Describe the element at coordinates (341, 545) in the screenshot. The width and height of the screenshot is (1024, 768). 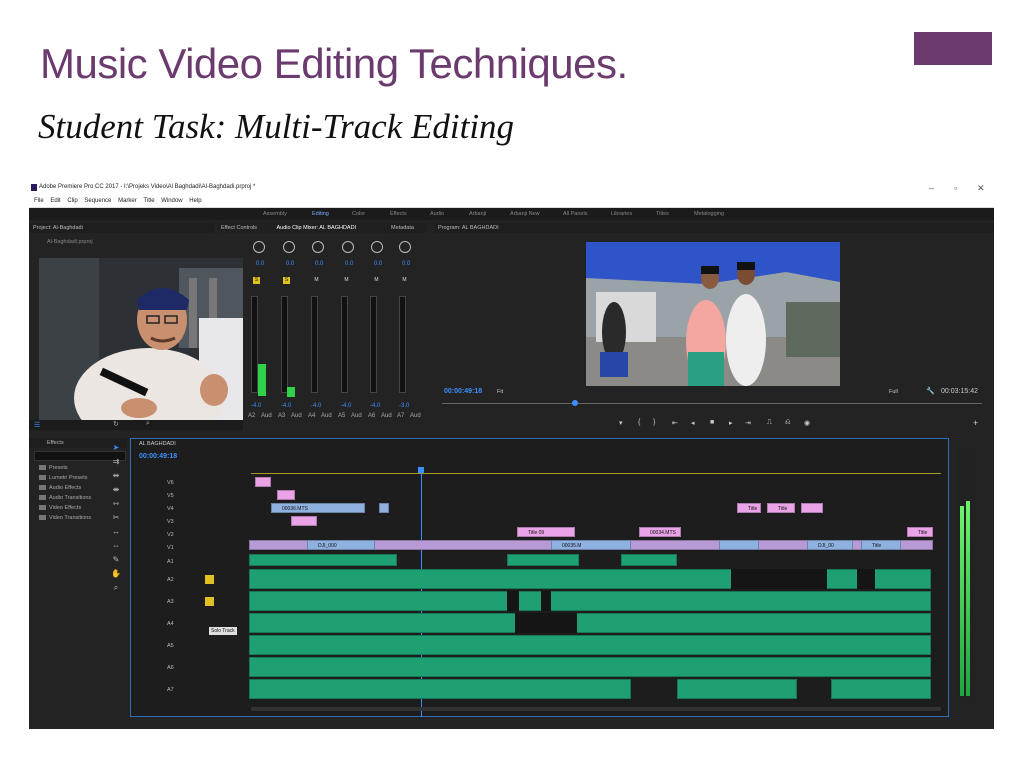
I see `timeline-clip: DJI_000` at that location.